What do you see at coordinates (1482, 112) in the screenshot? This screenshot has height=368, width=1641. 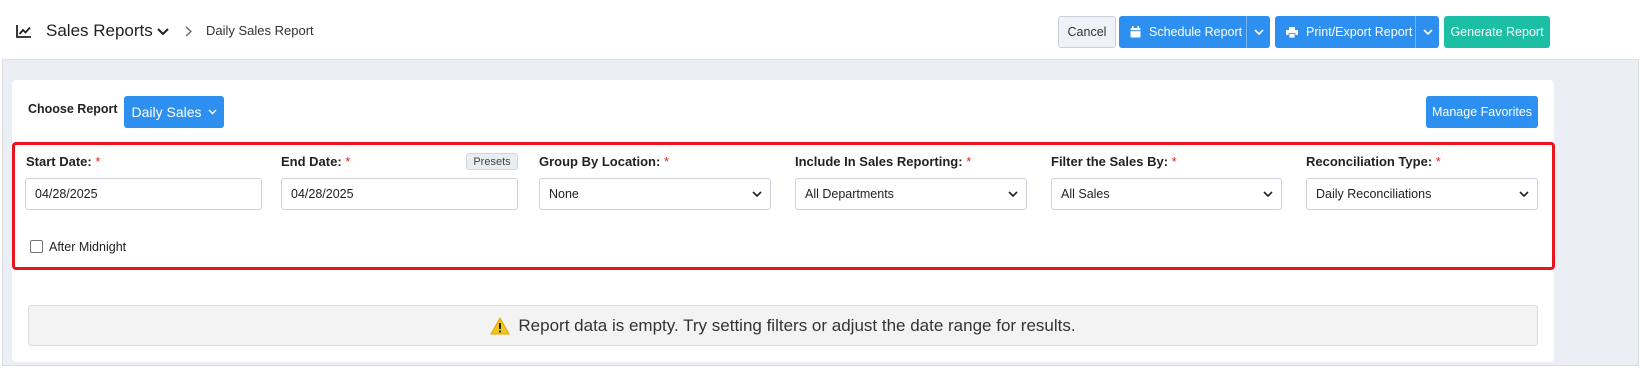 I see `manage-favorites-button: Manage Favorites` at bounding box center [1482, 112].